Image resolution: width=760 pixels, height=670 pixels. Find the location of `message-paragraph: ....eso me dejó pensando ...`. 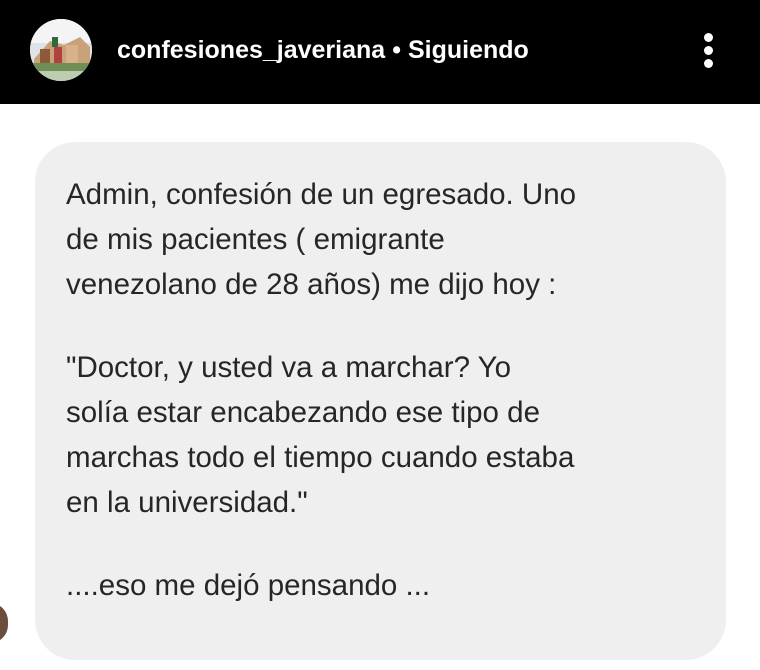

message-paragraph: ....eso me dejó pensando ... is located at coordinates (248, 585).